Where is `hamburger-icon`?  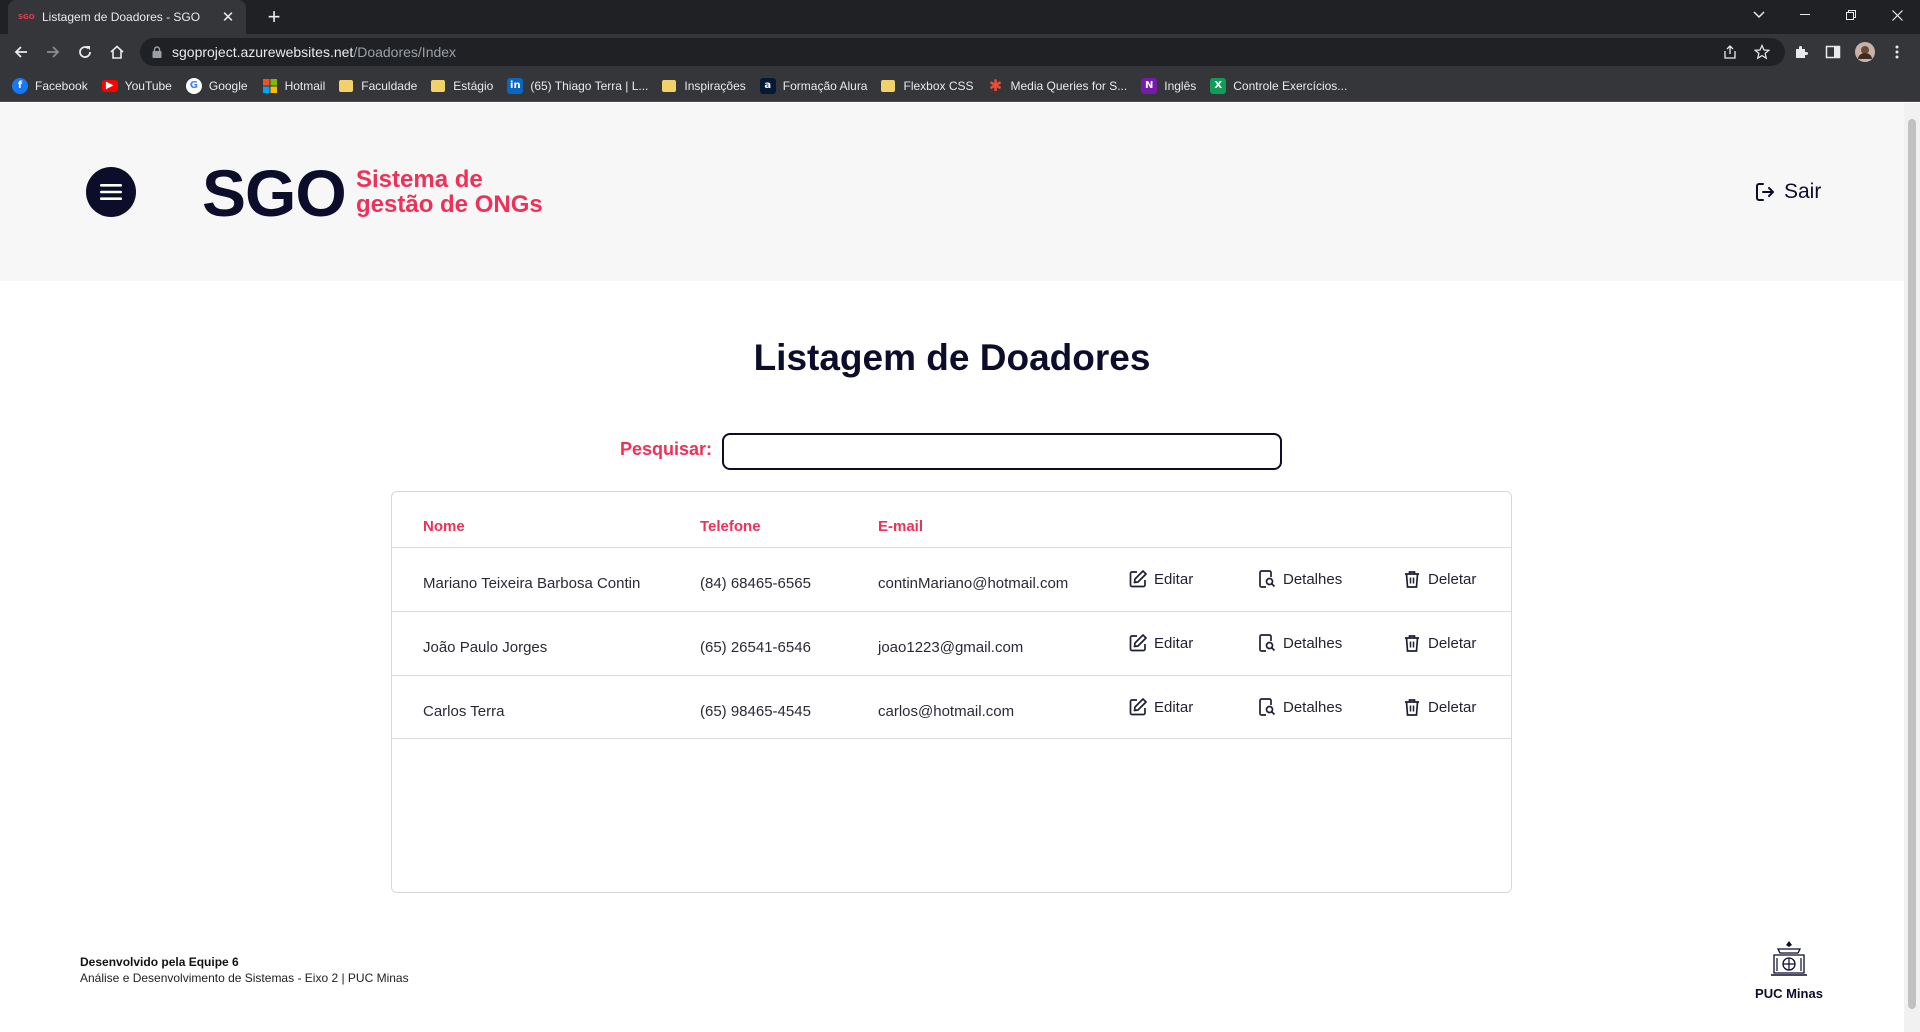 hamburger-icon is located at coordinates (111, 192).